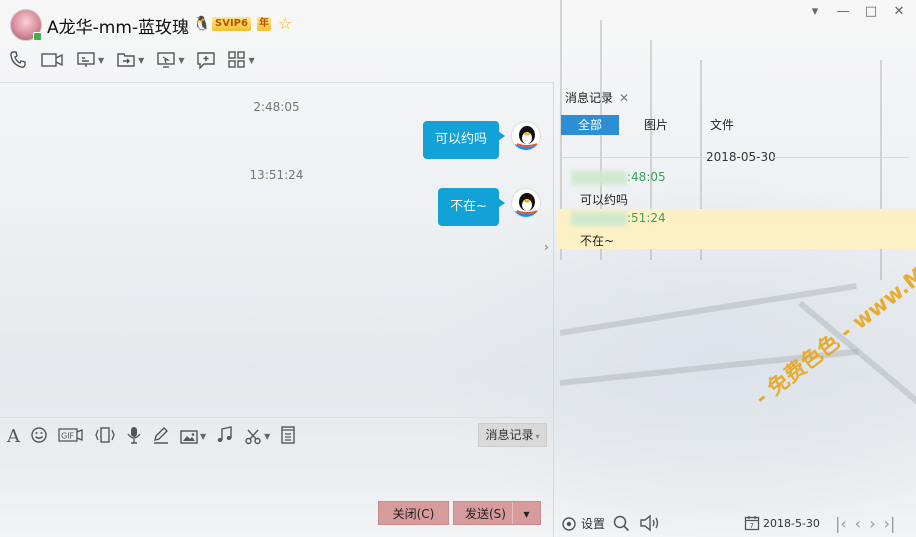  I want to click on gif-icon: GIF, so click(71, 436).